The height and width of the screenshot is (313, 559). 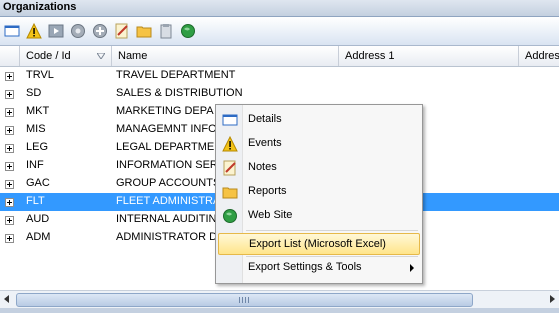 What do you see at coordinates (332, 230) in the screenshot?
I see `menu-separator` at bounding box center [332, 230].